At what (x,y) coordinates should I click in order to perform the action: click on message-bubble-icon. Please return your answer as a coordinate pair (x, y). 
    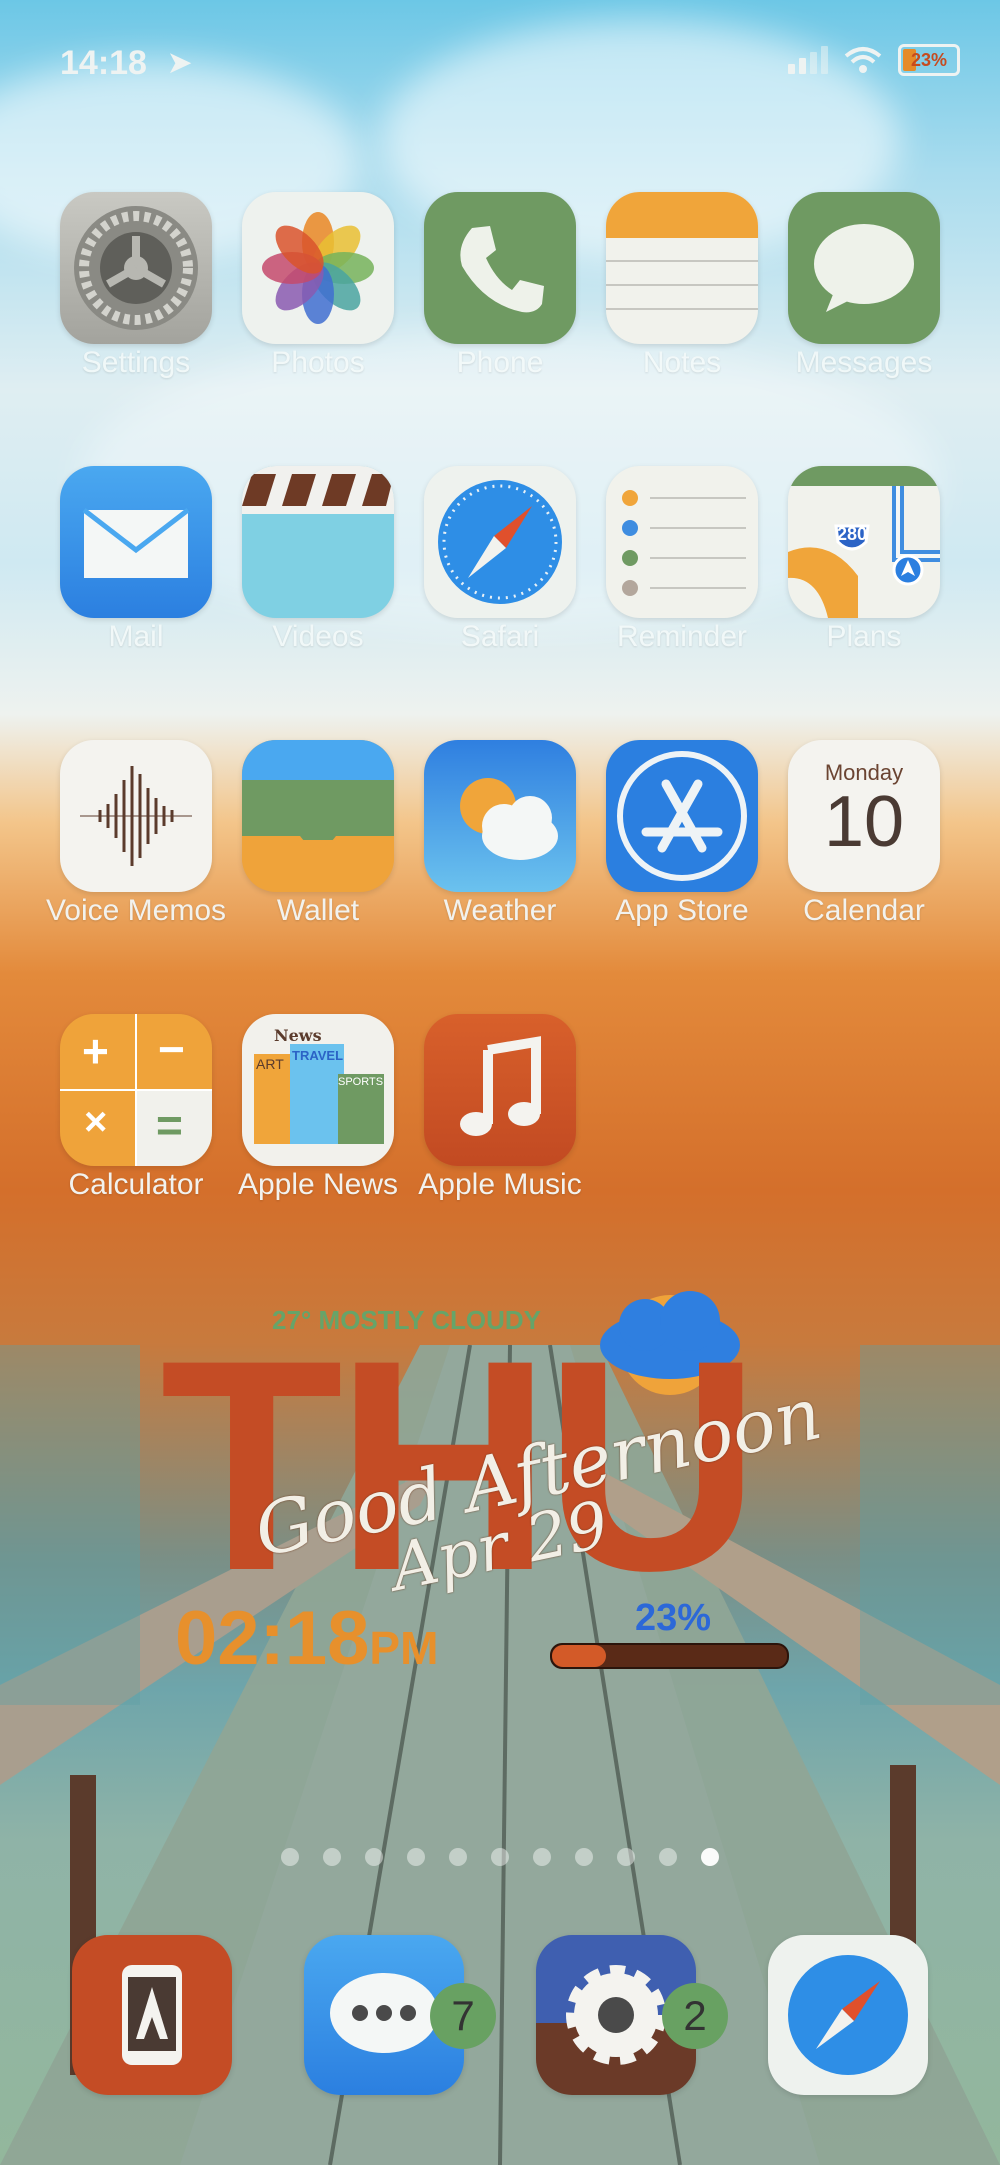
    Looking at the image, I should click on (864, 268).